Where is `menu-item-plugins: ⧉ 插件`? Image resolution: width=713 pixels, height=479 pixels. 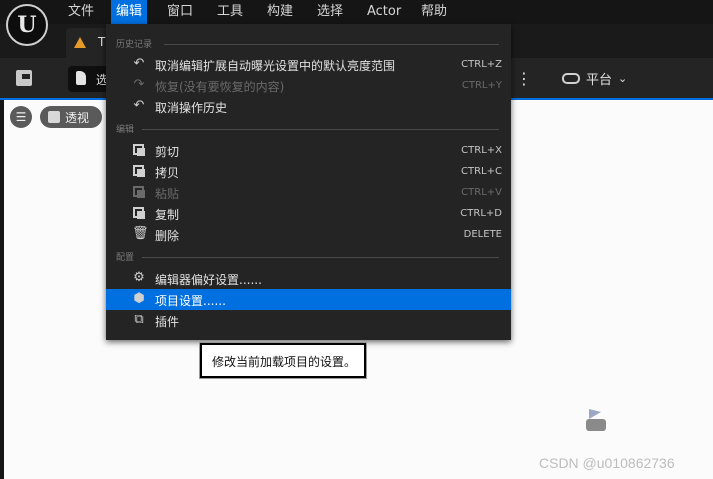
menu-item-plugins: ⧉ 插件 is located at coordinates (308, 320).